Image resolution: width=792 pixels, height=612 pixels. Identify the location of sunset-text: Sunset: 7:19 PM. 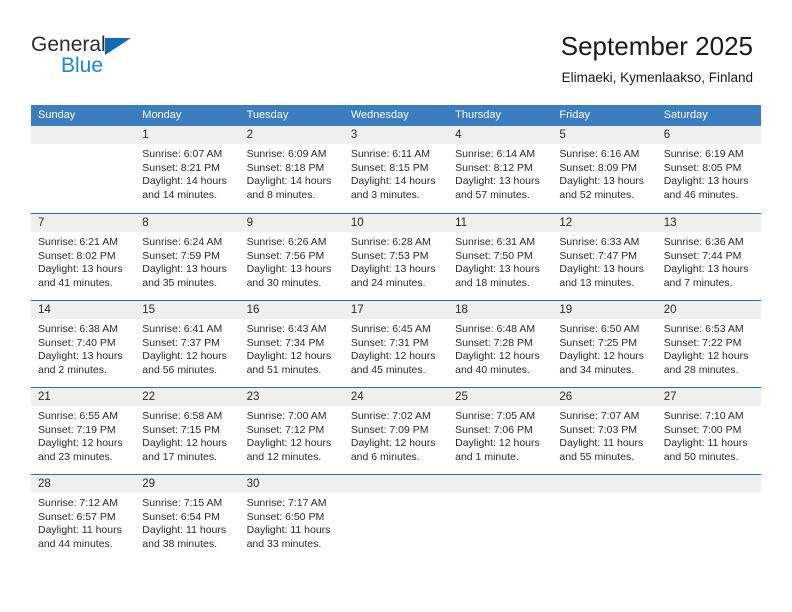
(77, 429).